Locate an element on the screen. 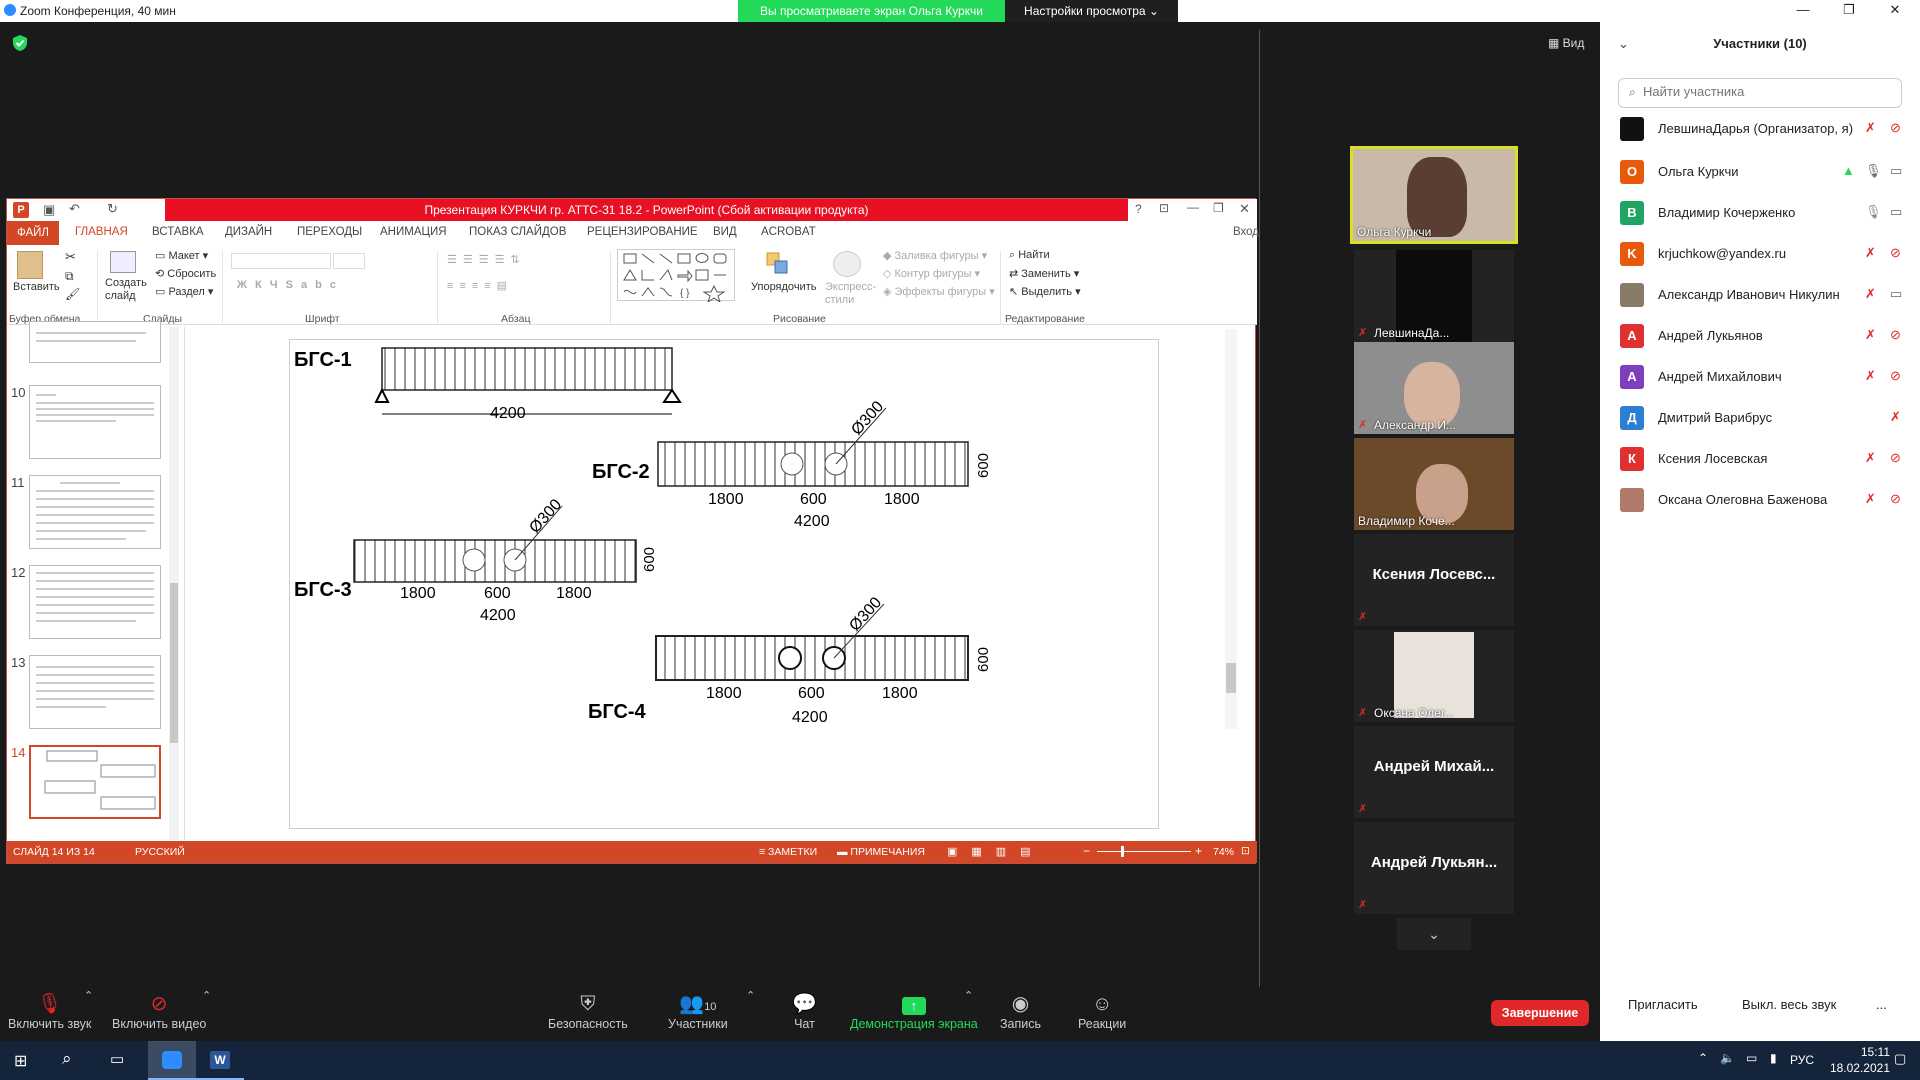 The image size is (1920, 1080). copy-icon: ⧉ is located at coordinates (69, 276).